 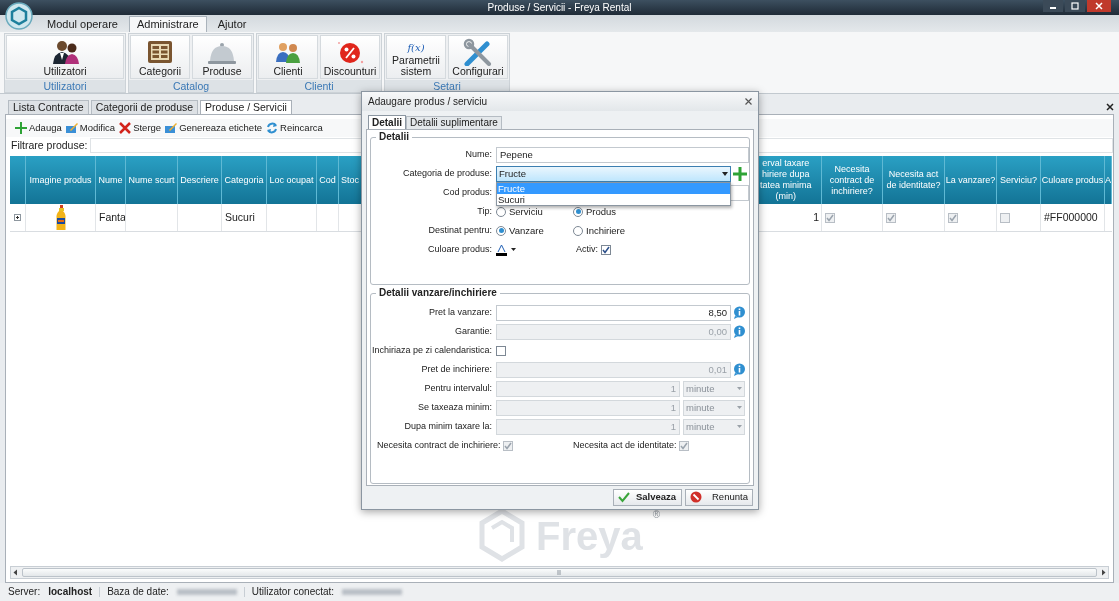 What do you see at coordinates (559, 7) in the screenshot?
I see `window-title: Produse / Servicii - Freya Rental` at bounding box center [559, 7].